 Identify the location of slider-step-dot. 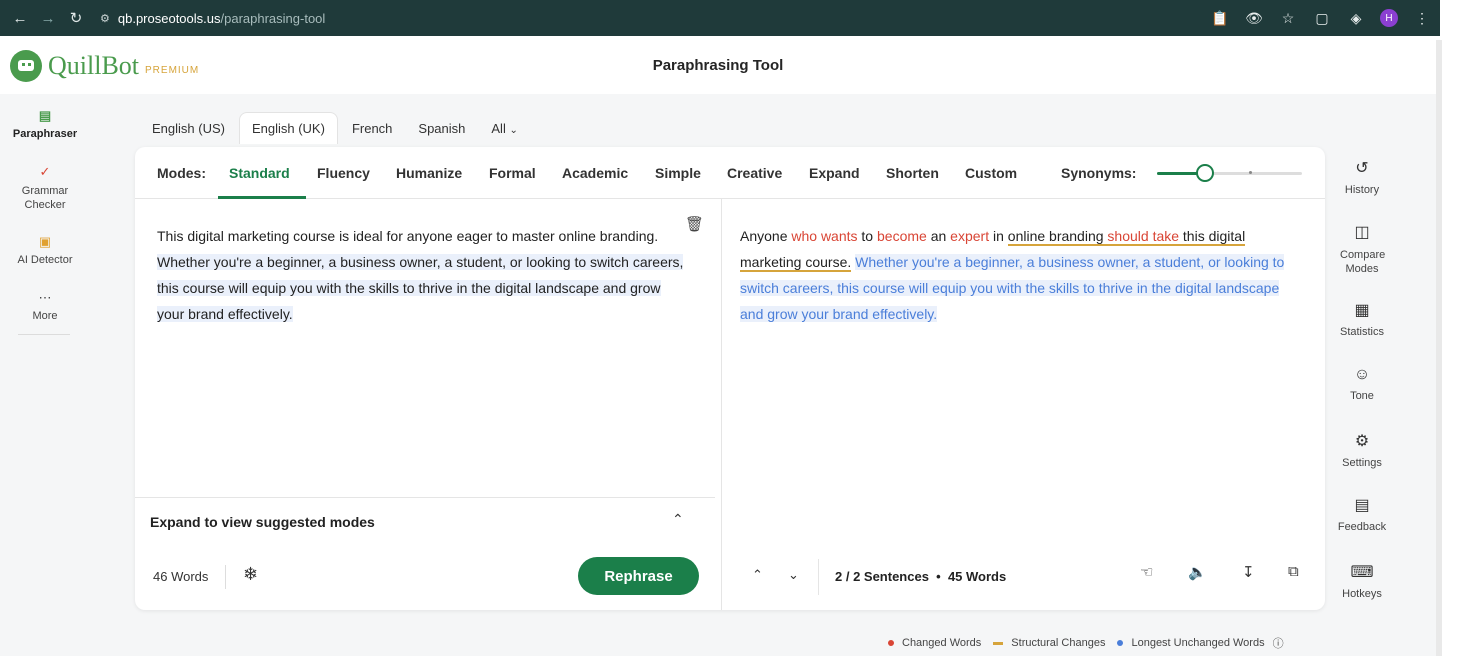
(1250, 172).